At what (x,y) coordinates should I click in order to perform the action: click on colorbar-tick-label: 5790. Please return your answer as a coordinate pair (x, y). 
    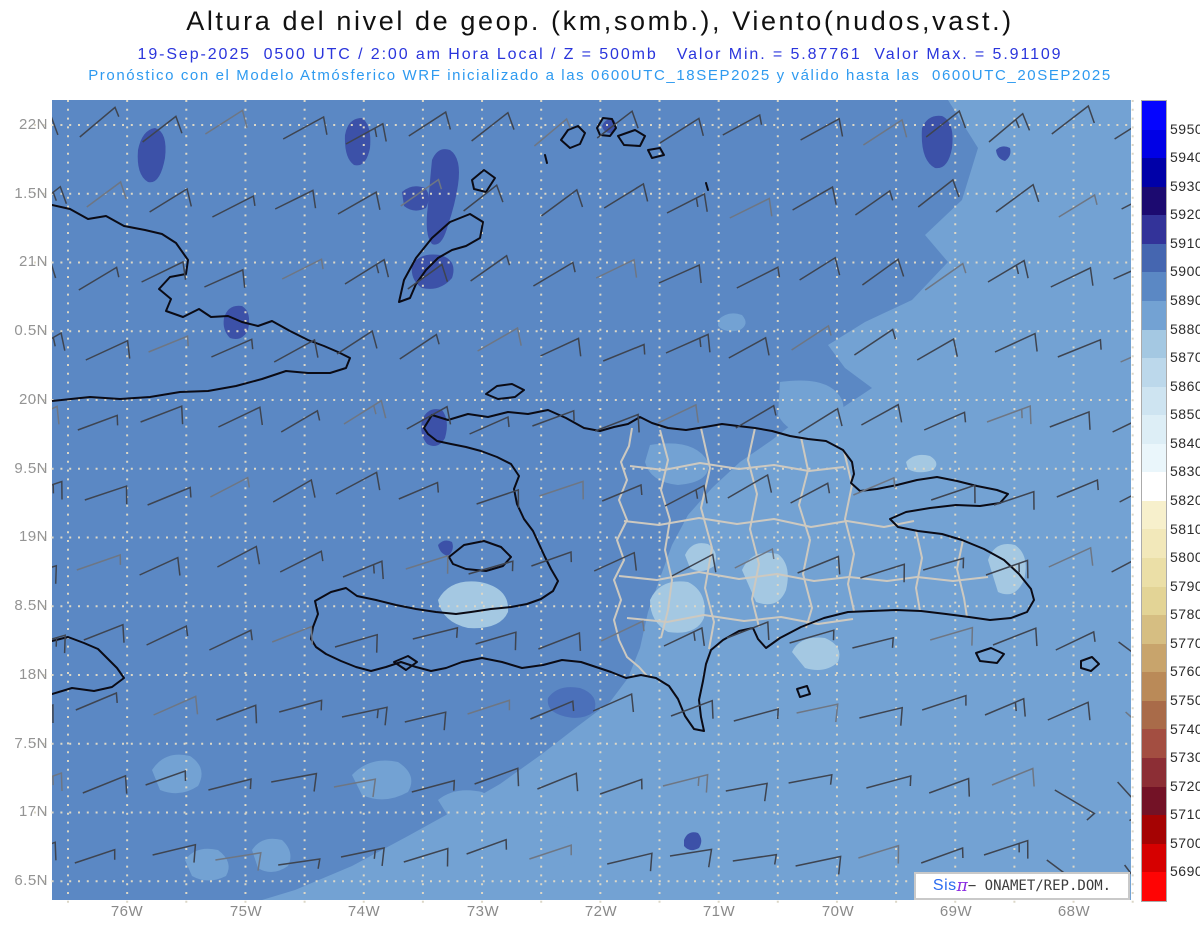
    Looking at the image, I should click on (1185, 585).